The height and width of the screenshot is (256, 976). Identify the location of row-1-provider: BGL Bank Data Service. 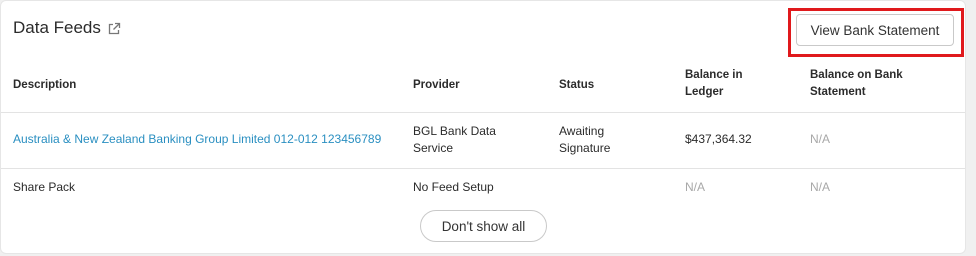
(454, 139).